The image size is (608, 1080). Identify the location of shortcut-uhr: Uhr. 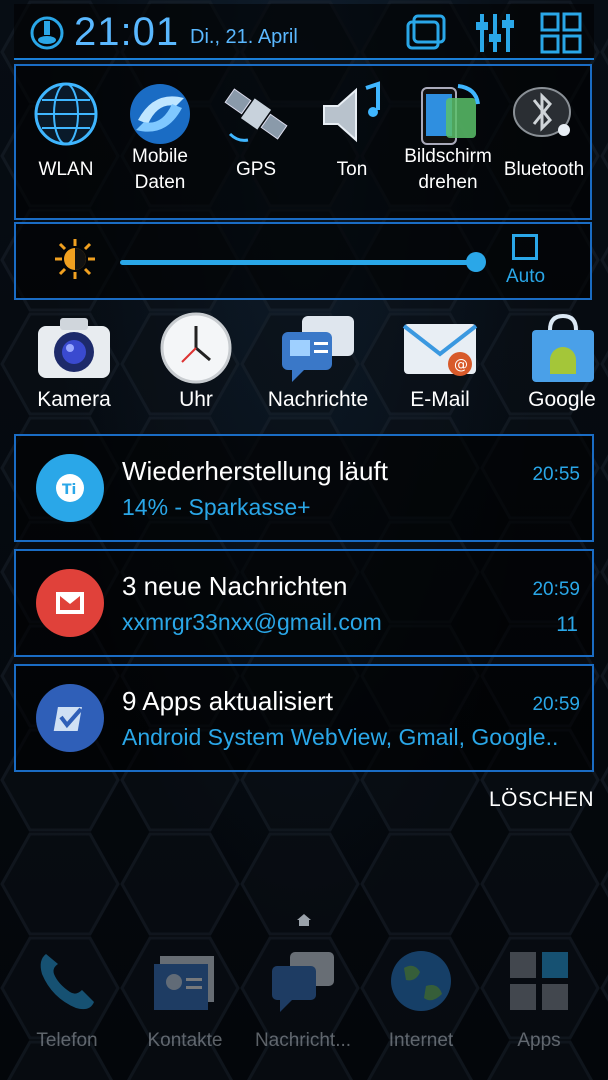
(196, 359).